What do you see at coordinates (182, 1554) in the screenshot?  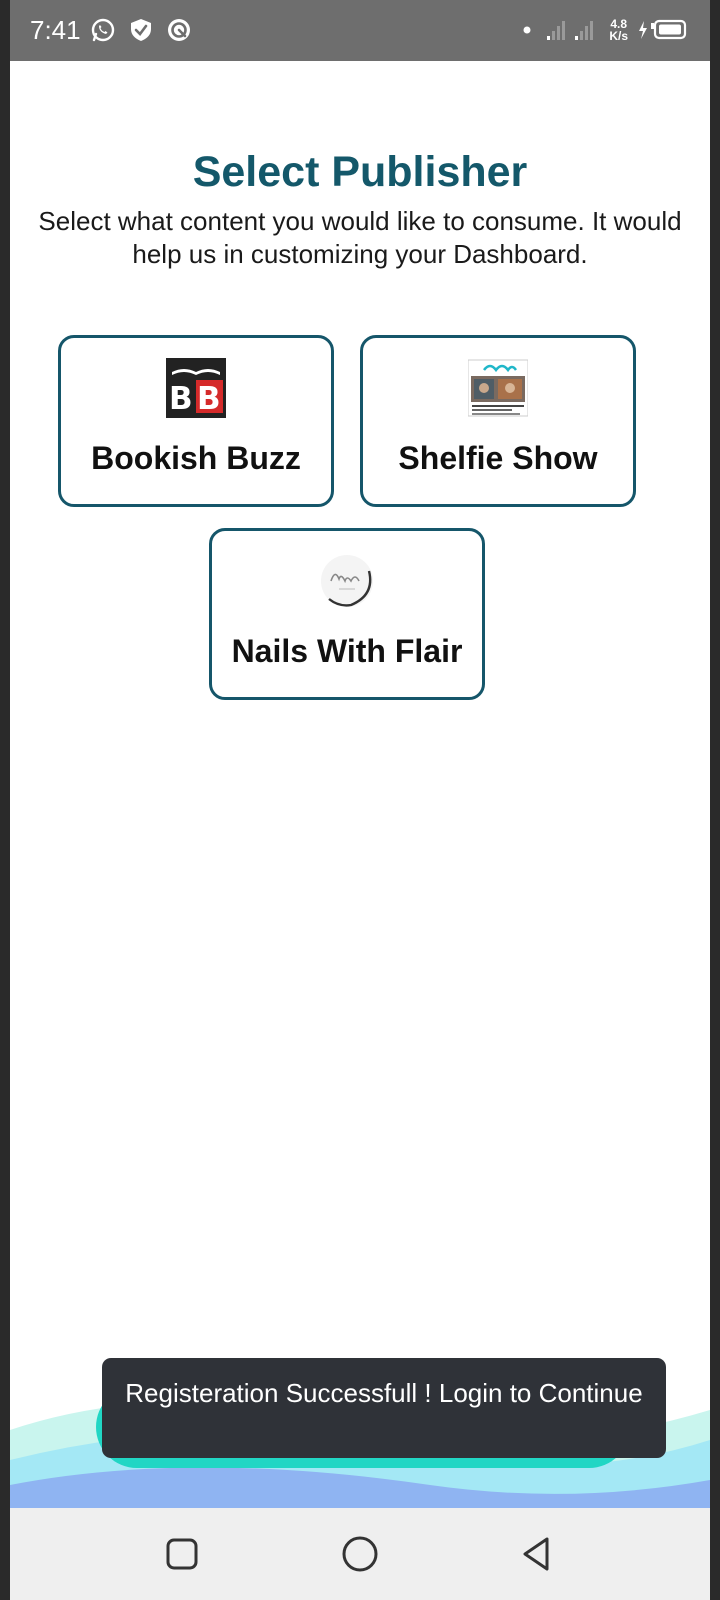 I see `recents-square-icon` at bounding box center [182, 1554].